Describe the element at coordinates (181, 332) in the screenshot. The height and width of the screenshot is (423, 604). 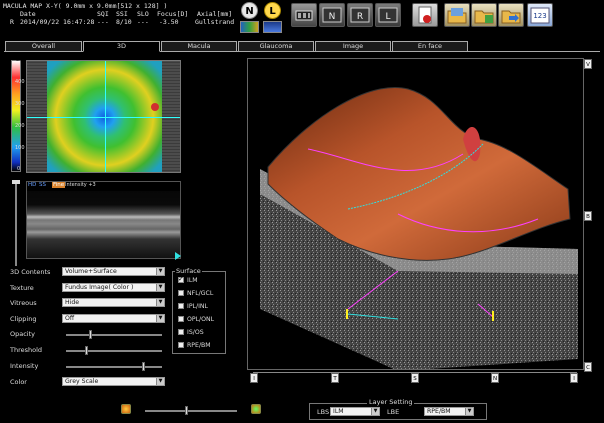
I see `surface-isos-checkbox` at that location.